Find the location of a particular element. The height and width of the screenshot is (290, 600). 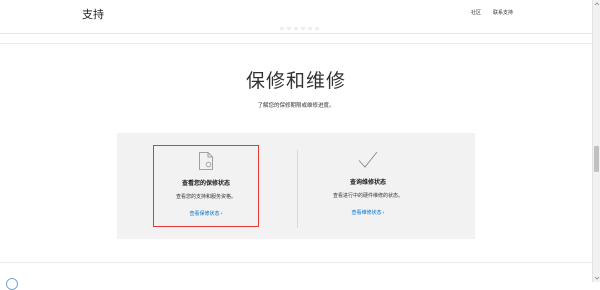

view-warranty-status-link-label: 查看保修状态 is located at coordinates (204, 214).